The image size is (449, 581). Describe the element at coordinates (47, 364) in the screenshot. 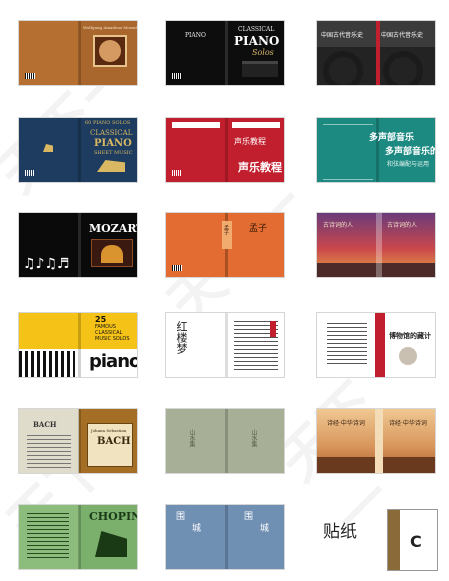

I see `piano-keys-image` at that location.